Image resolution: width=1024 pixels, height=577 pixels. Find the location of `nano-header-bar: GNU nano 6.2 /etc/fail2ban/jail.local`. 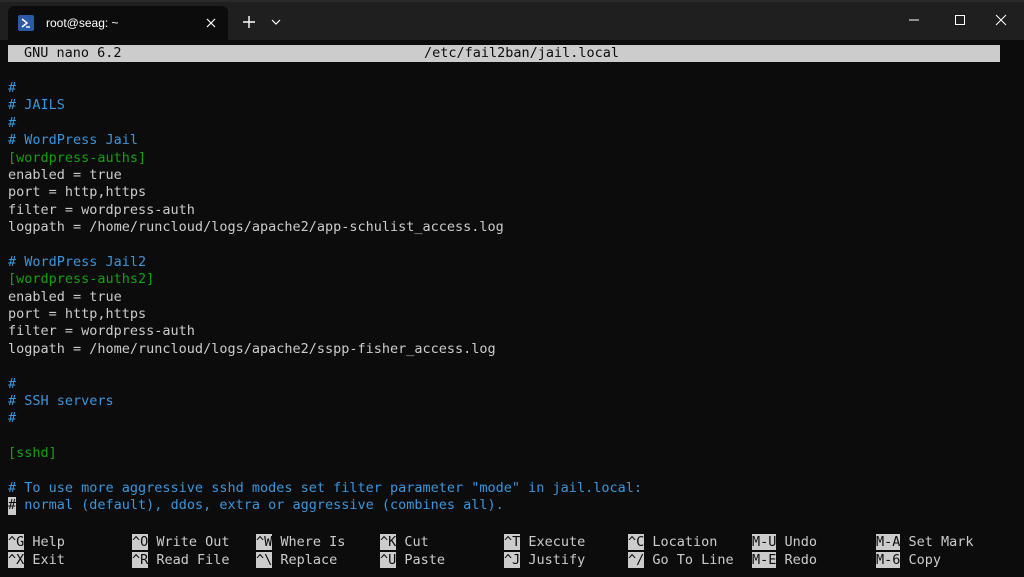

nano-header-bar: GNU nano 6.2 /etc/fail2ban/jail.local is located at coordinates (504, 53).